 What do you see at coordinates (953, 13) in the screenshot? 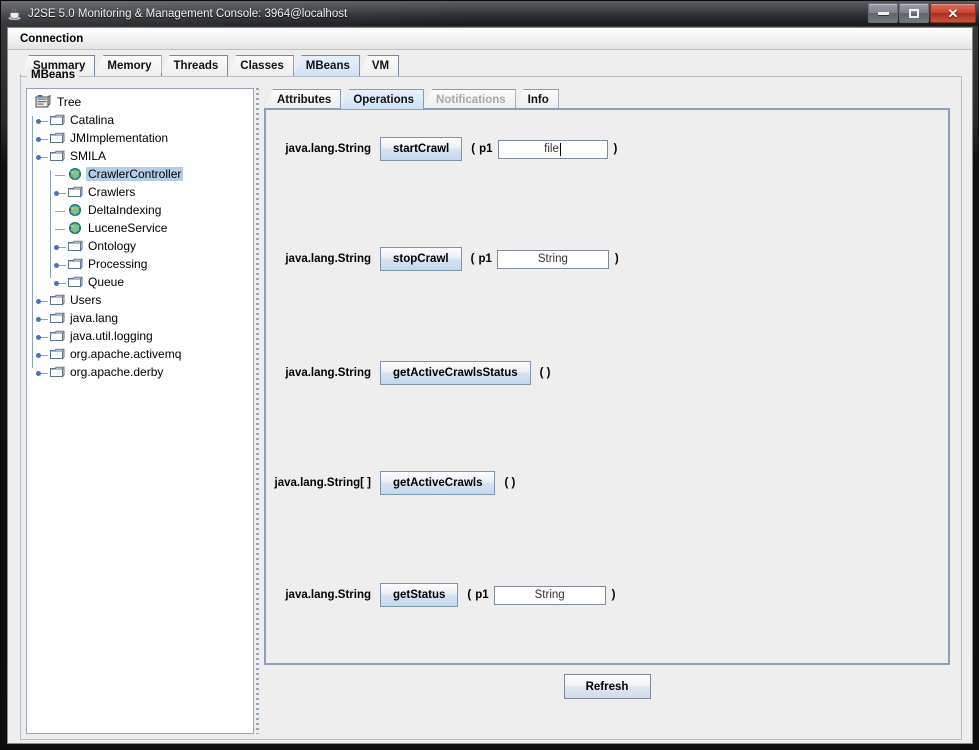
I see `close-button: ✕` at bounding box center [953, 13].